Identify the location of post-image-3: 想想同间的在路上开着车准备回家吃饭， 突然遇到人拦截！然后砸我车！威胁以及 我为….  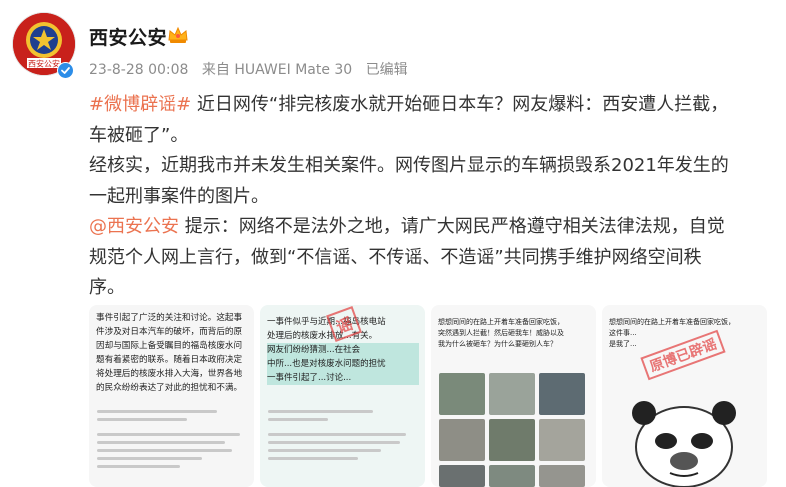
(513, 396).